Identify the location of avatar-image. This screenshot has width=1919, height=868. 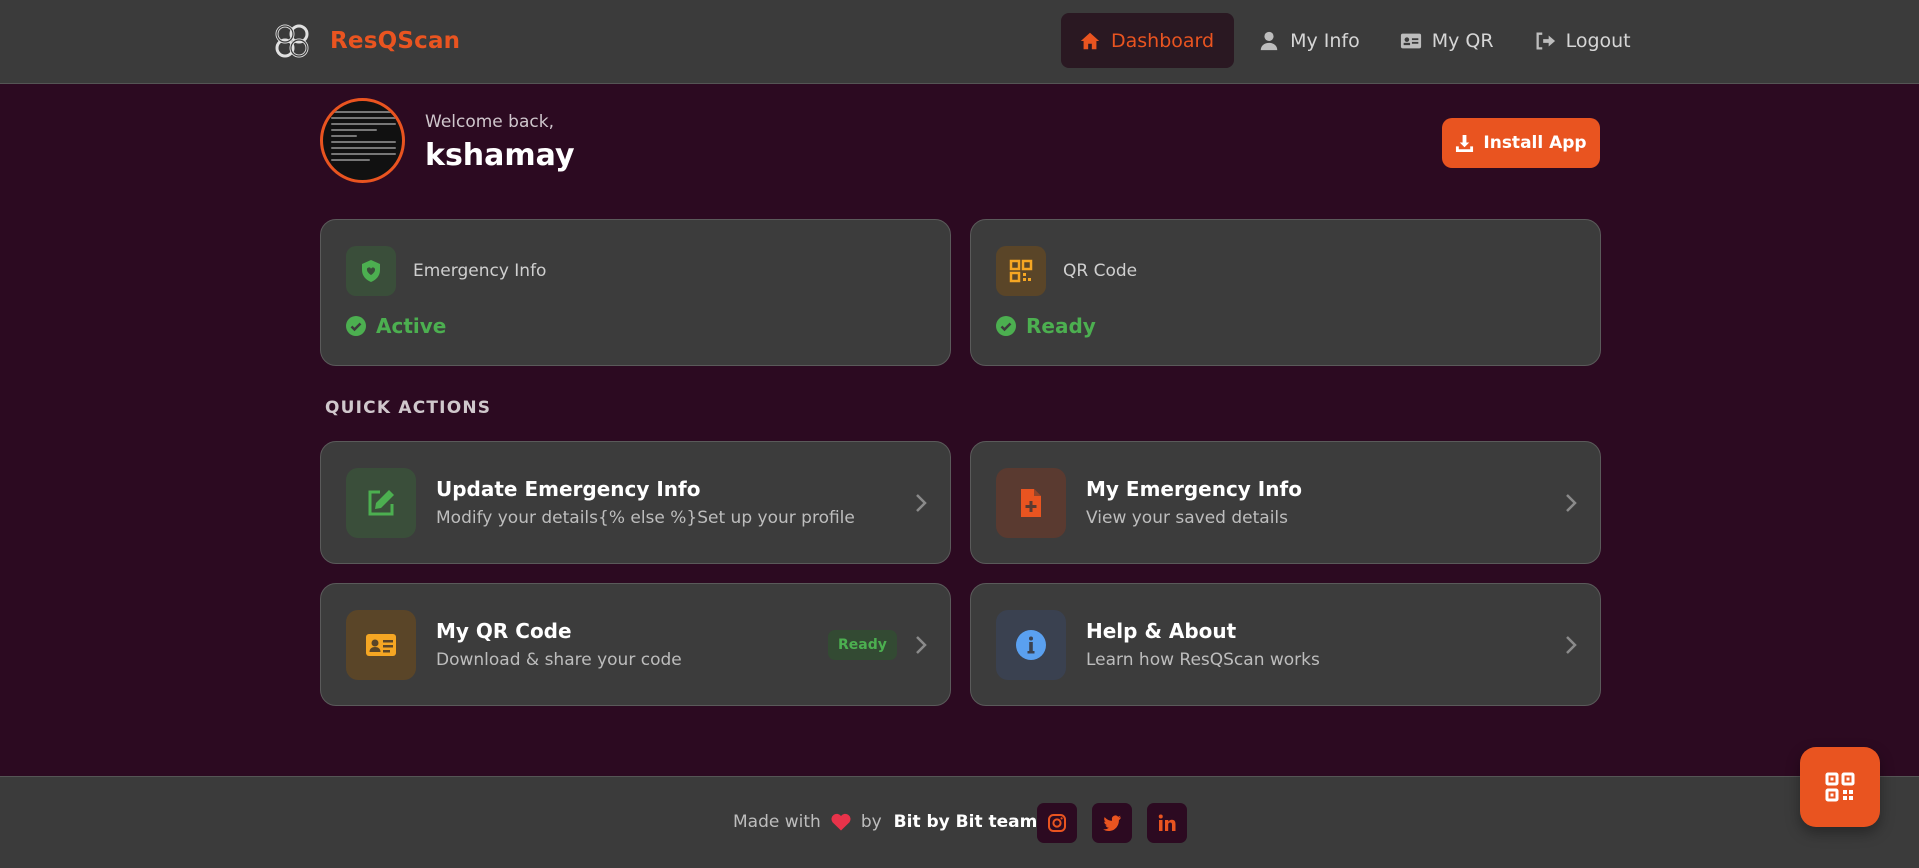
(363, 138).